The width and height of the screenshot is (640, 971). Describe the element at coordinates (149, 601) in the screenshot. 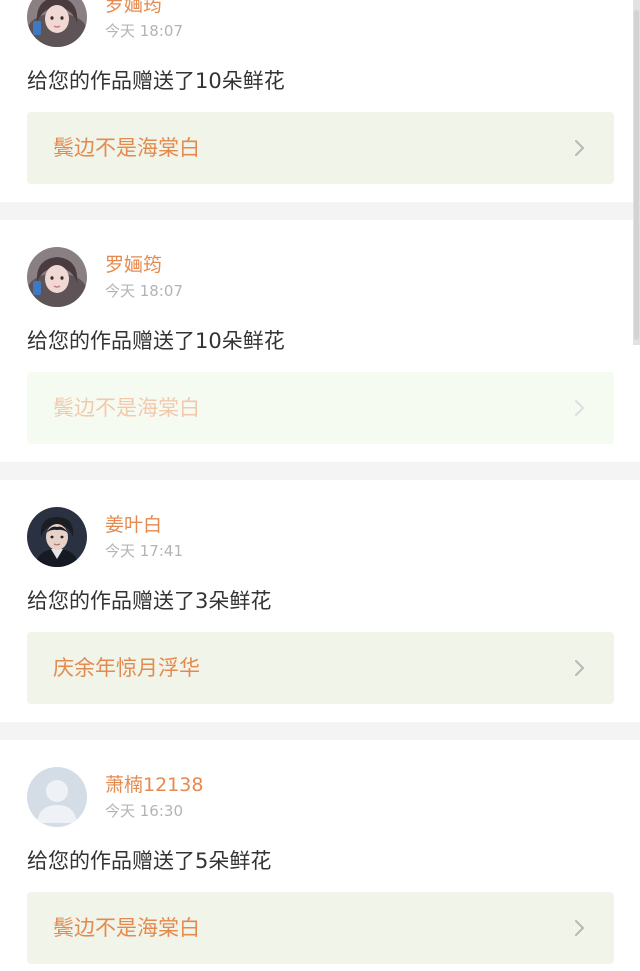

I see `gift-message: 给您的作品赠送了3朵鲜花` at that location.